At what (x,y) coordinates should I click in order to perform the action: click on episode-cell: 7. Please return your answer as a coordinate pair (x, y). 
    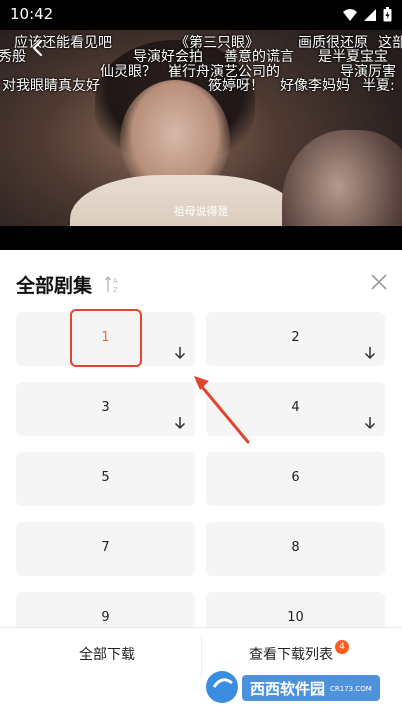
    Looking at the image, I should click on (105, 549).